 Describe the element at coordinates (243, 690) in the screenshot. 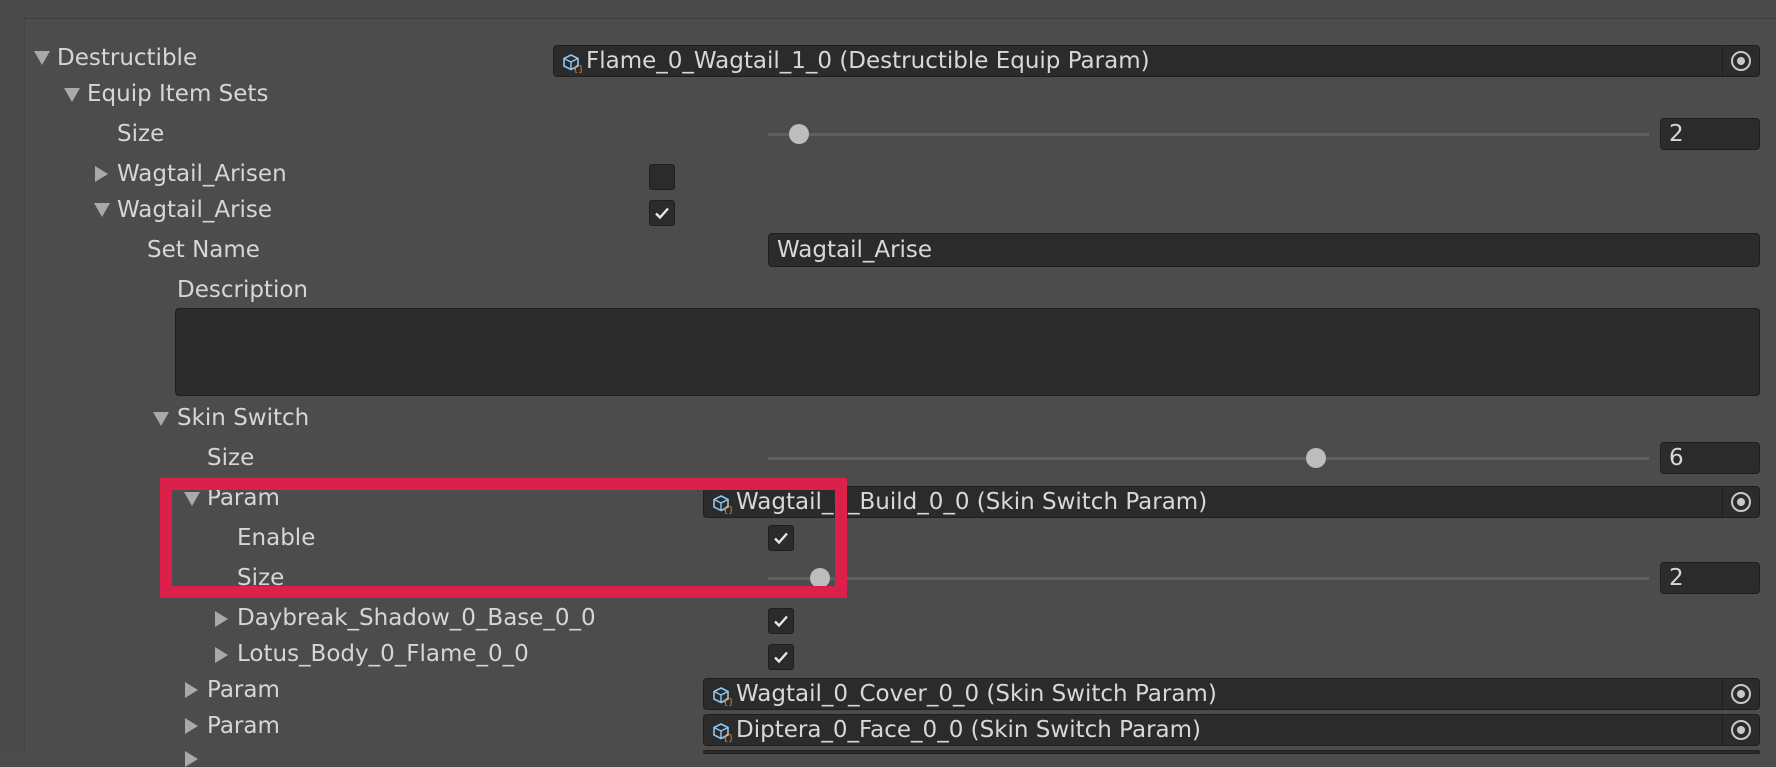

I see `param-cover-label: Param` at that location.